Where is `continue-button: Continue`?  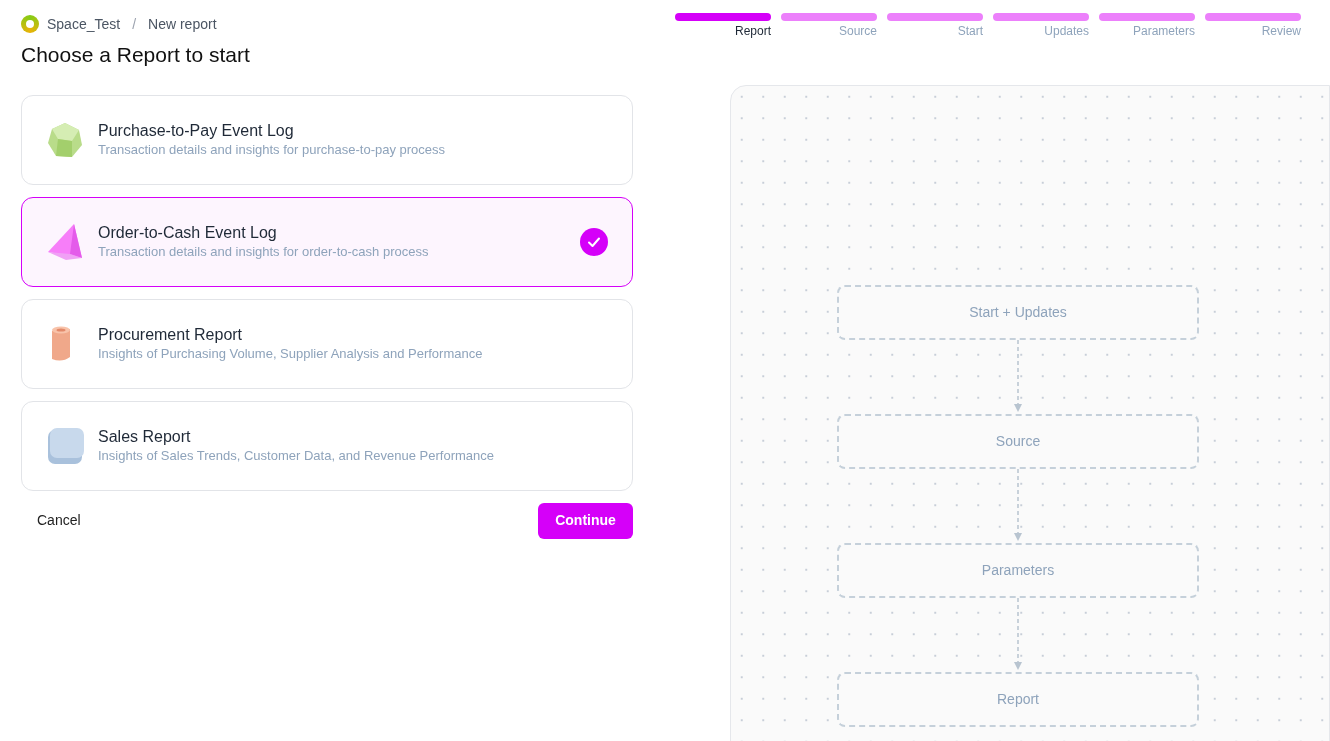 continue-button: Continue is located at coordinates (585, 520).